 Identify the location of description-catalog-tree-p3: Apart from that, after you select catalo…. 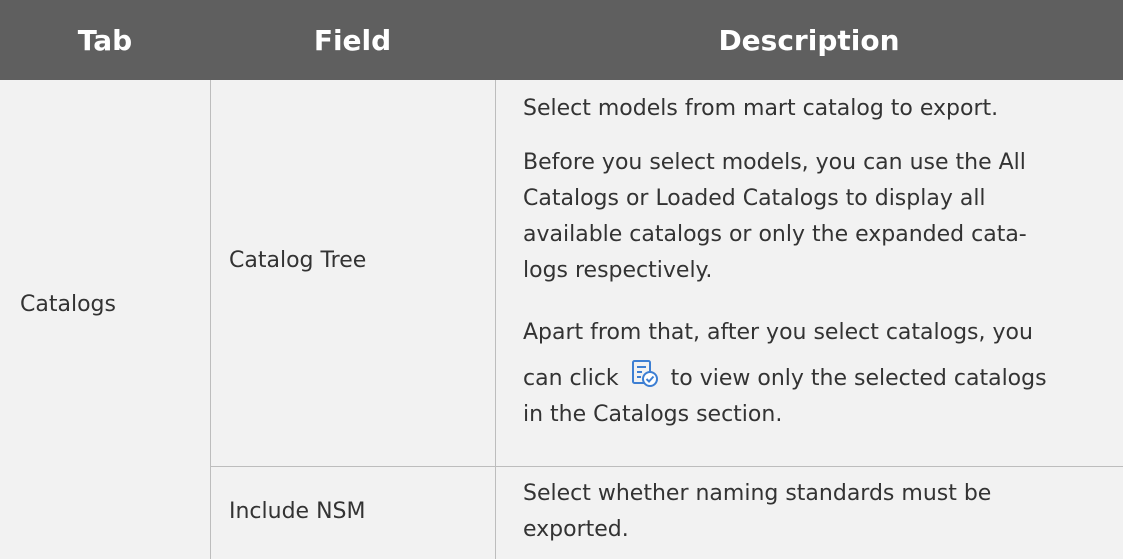
(818, 374).